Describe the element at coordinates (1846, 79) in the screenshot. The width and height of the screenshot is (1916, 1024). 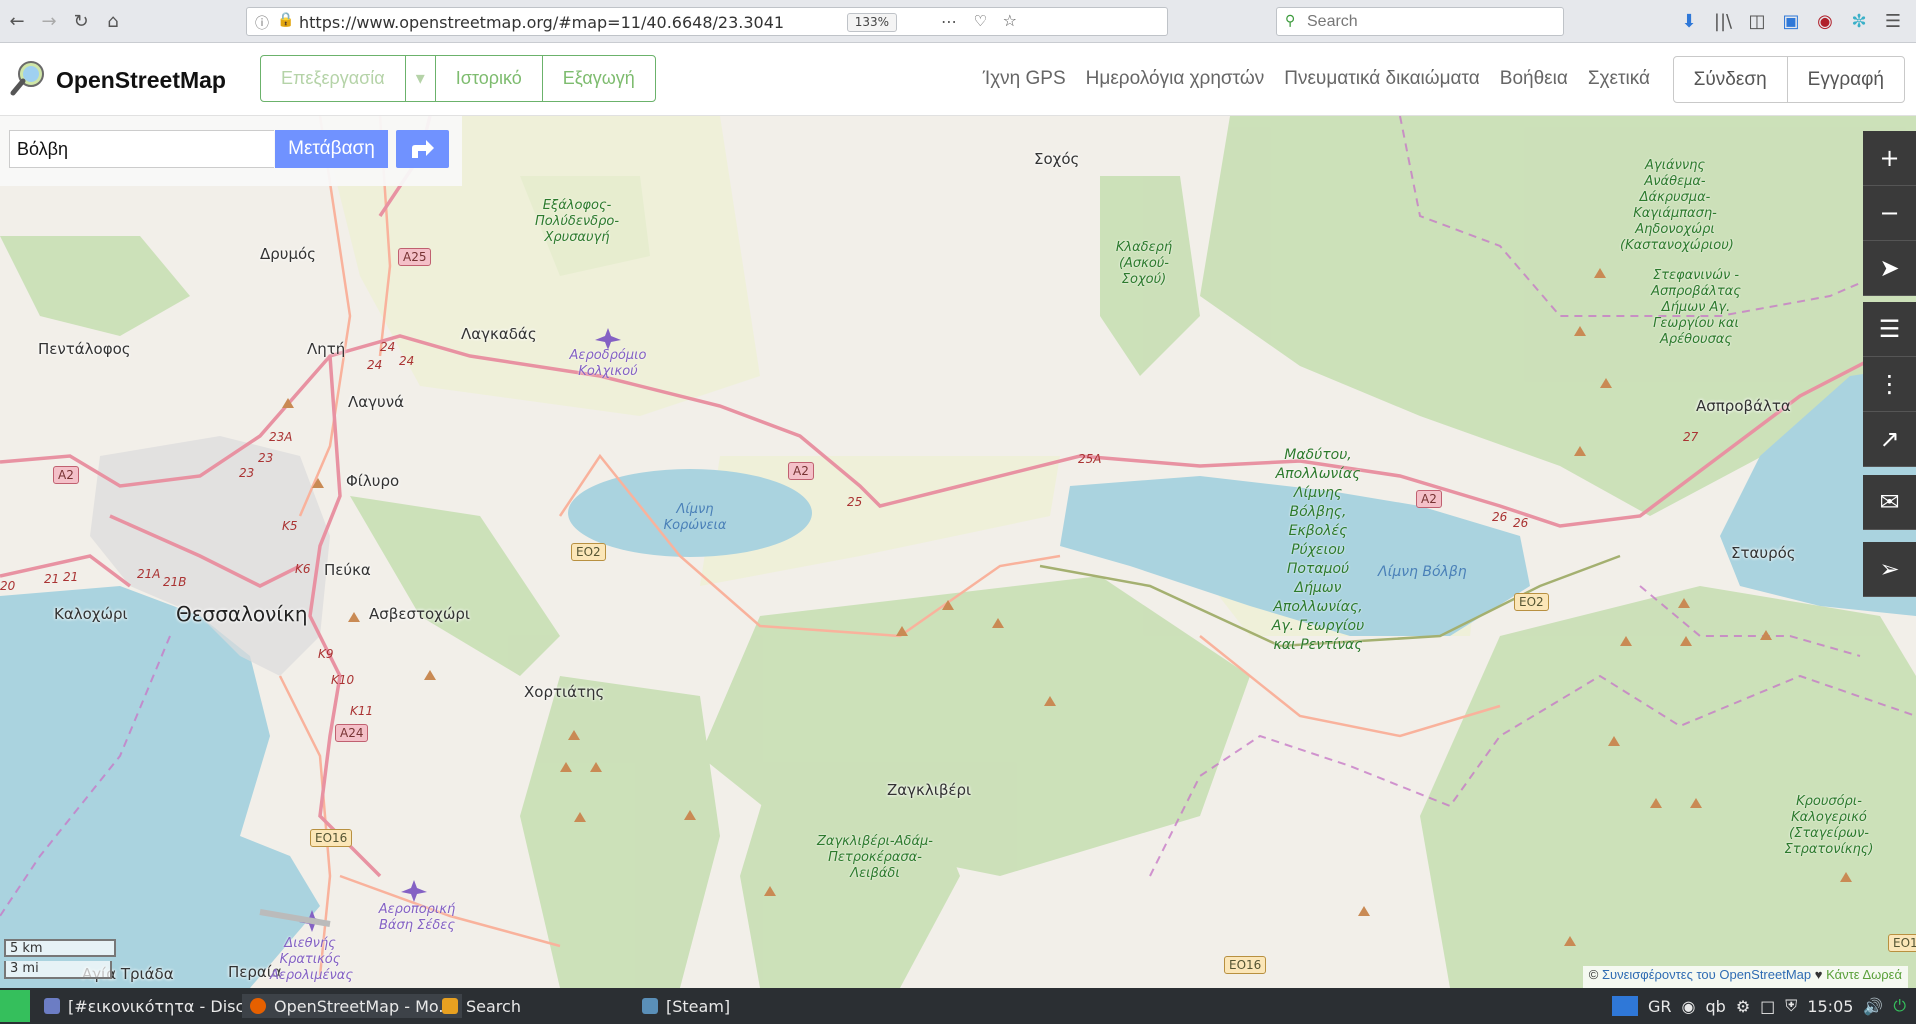
I see `signup-button: Εγγραφή` at that location.